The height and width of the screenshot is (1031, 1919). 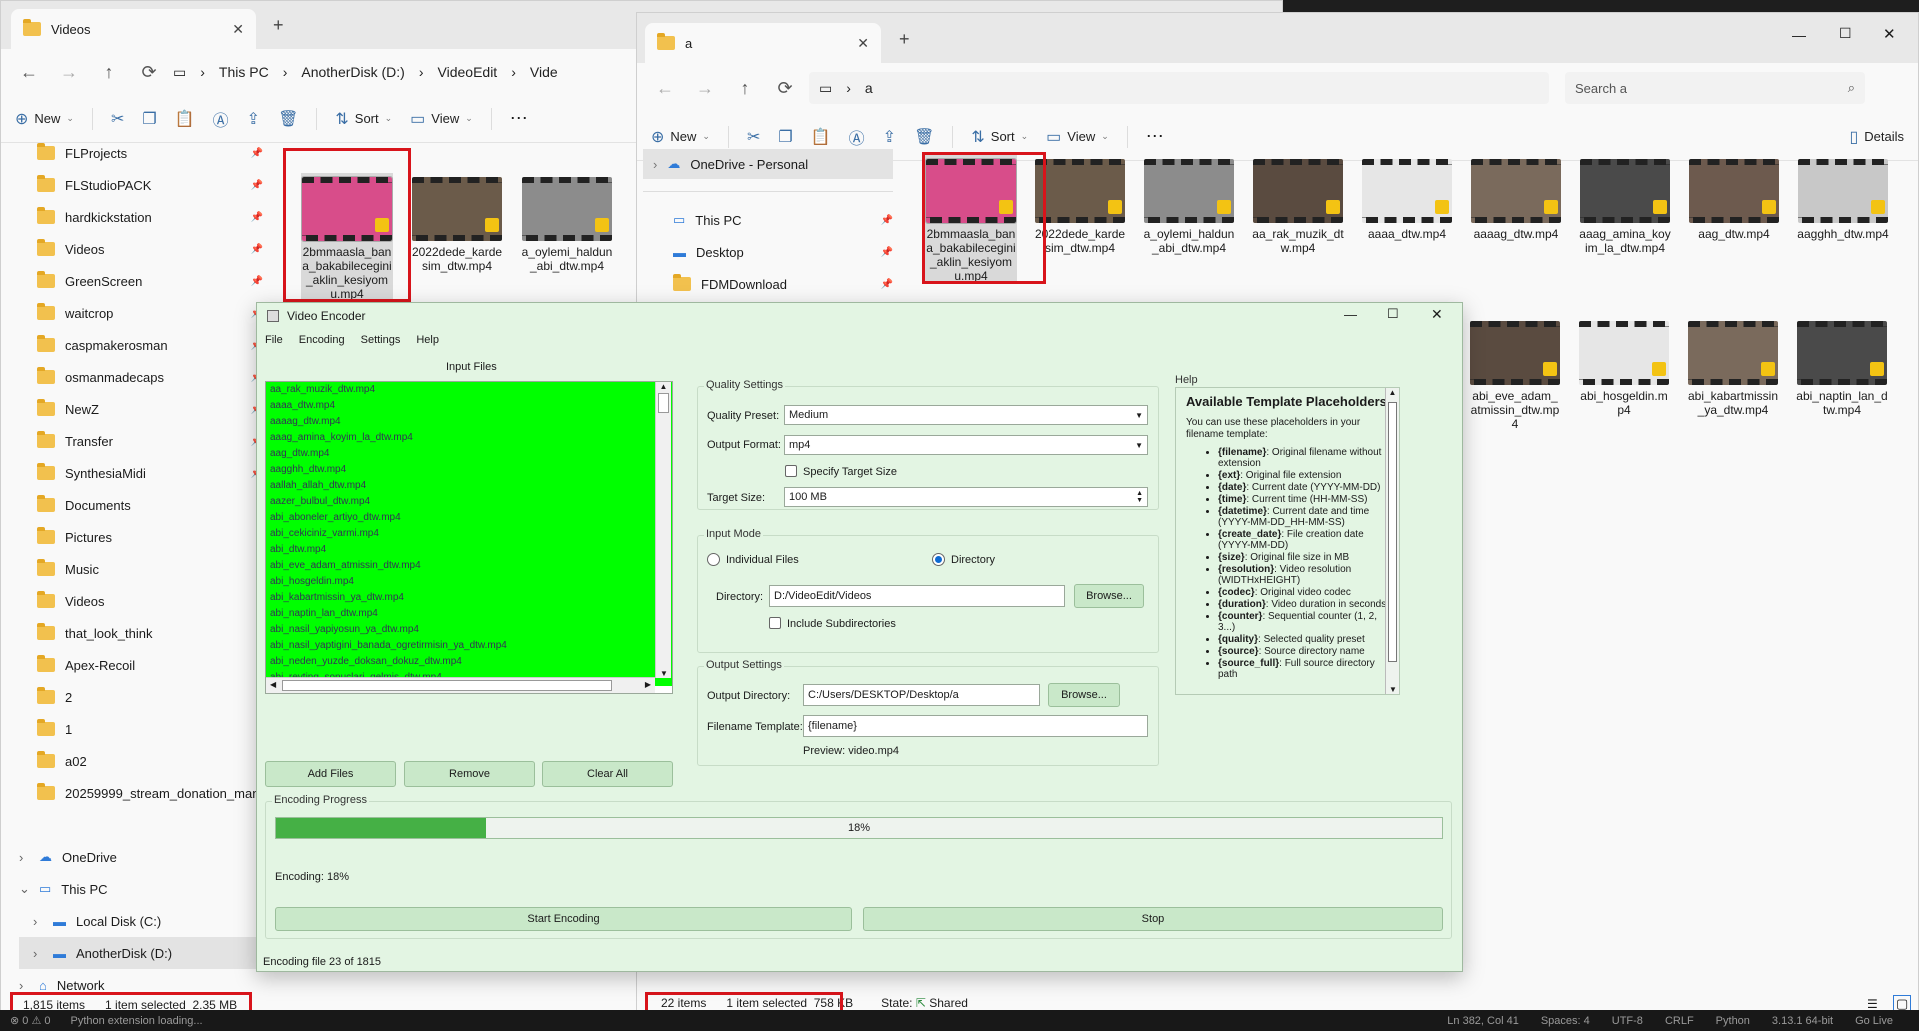 I want to click on status-item: CRLF, so click(x=1679, y=1021).